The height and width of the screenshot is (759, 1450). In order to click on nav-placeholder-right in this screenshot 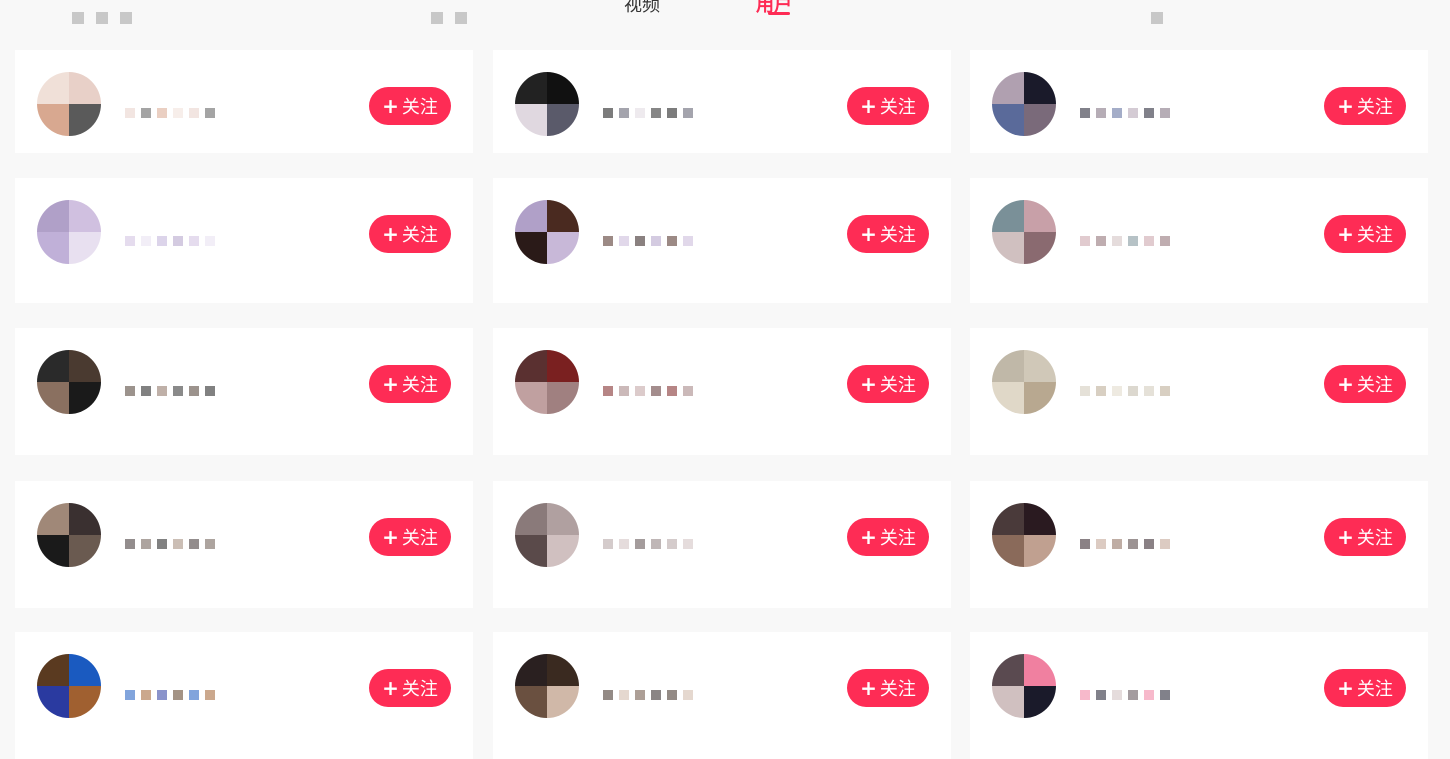, I will do `click(1157, 18)`.